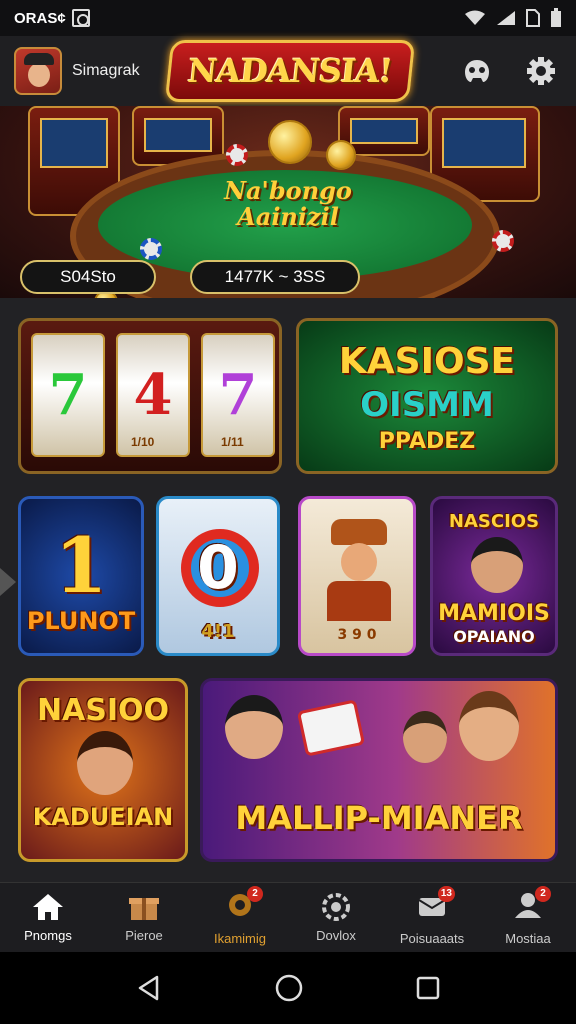 The image size is (576, 1024). I want to click on nav-badge: 13, so click(446, 893).